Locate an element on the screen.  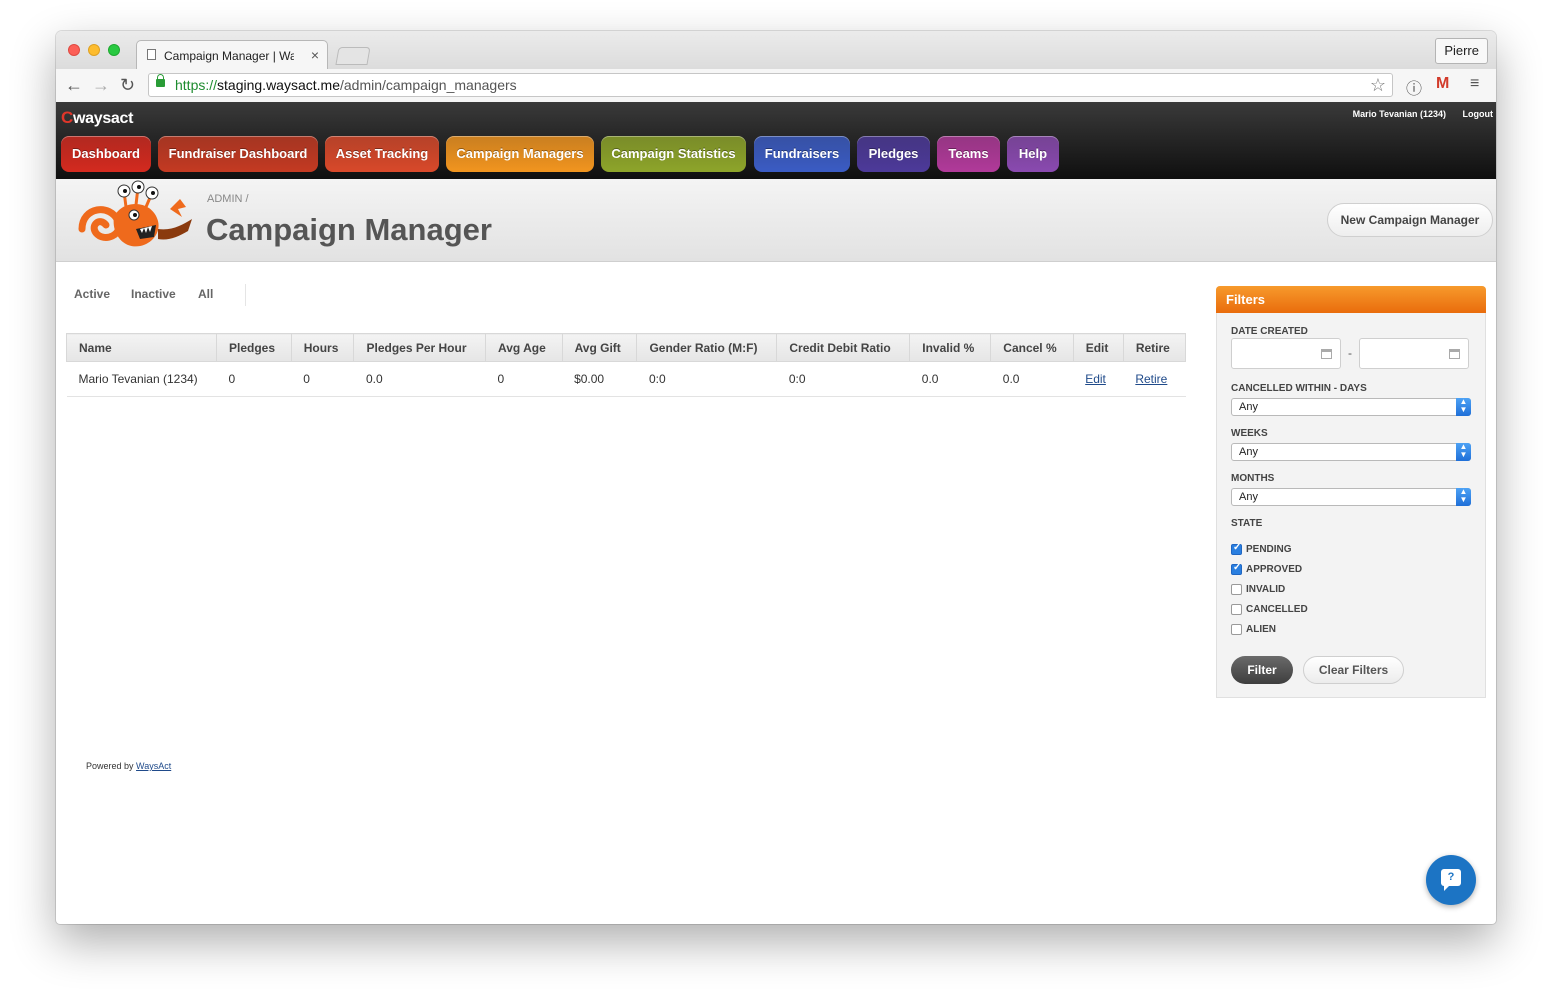
col-credit-debit-ratio: Credit Debit Ratio is located at coordinates (843, 347).